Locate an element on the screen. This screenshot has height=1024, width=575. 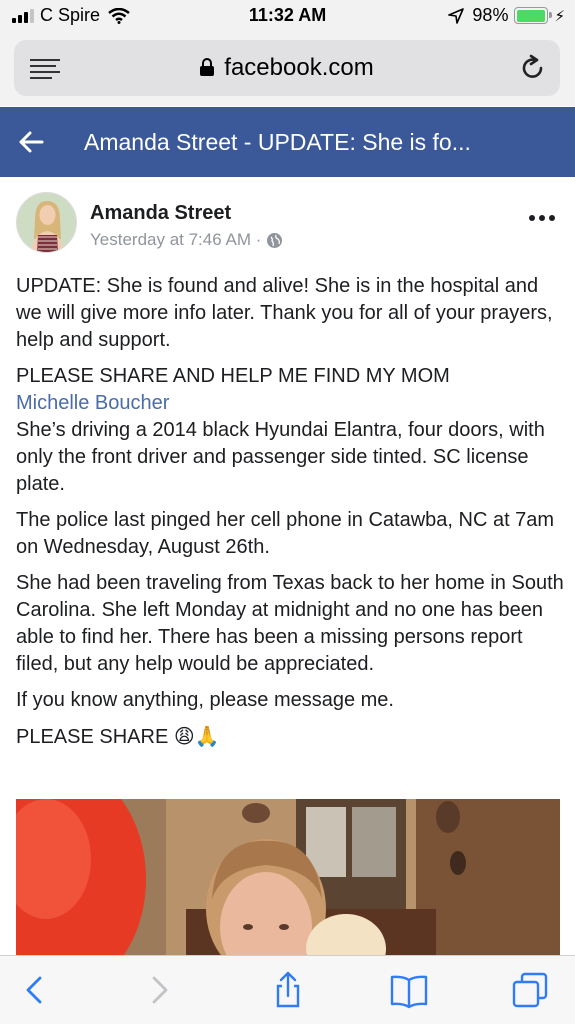
more-options-icon is located at coordinates (542, 218).